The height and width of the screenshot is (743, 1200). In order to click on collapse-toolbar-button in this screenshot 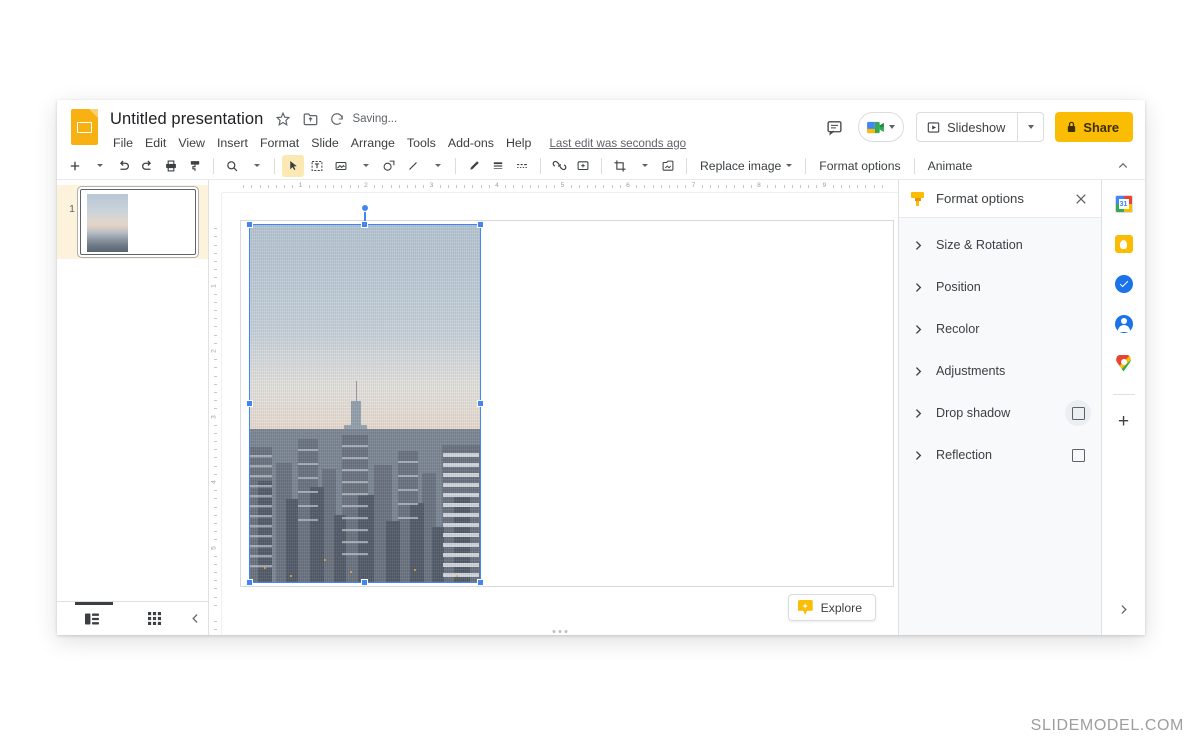, I will do `click(1123, 166)`.